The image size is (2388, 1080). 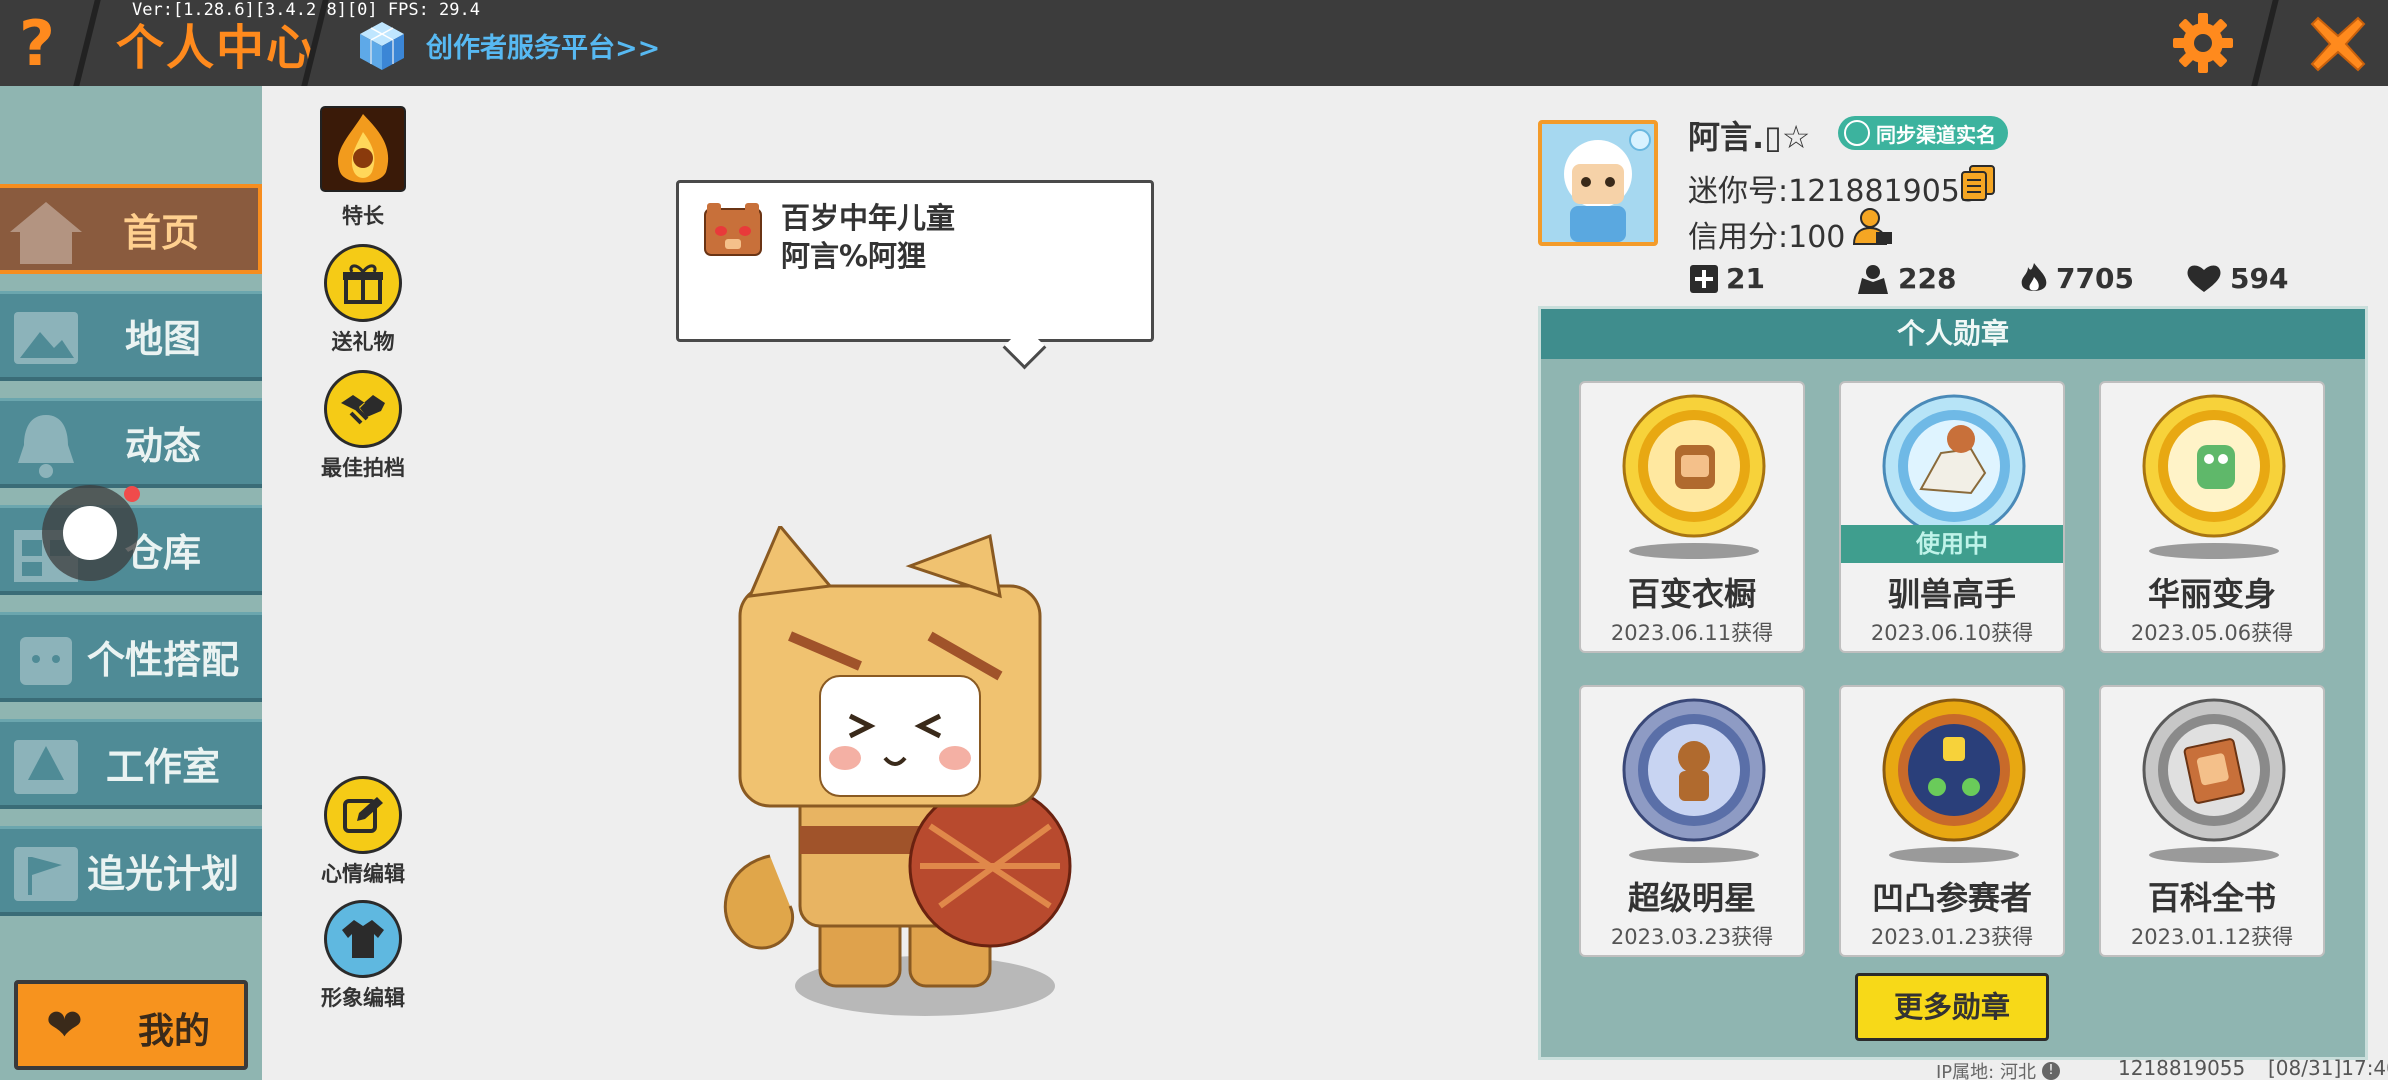 What do you see at coordinates (363, 939) in the screenshot?
I see `outfit-edit-icon` at bounding box center [363, 939].